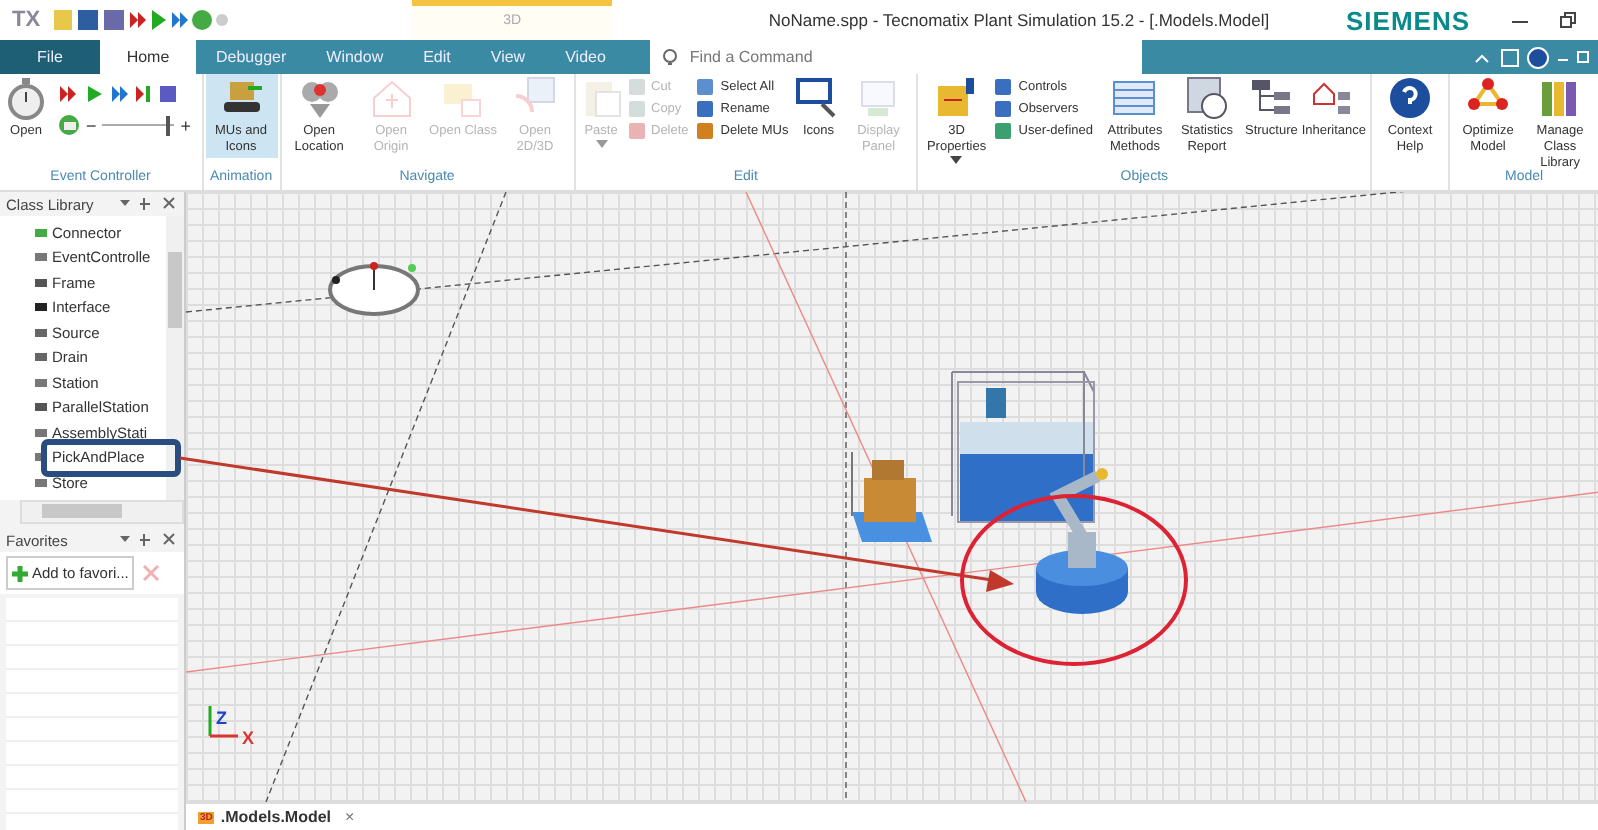 The width and height of the screenshot is (1598, 830). What do you see at coordinates (319, 98) in the screenshot?
I see `pins-icon` at bounding box center [319, 98].